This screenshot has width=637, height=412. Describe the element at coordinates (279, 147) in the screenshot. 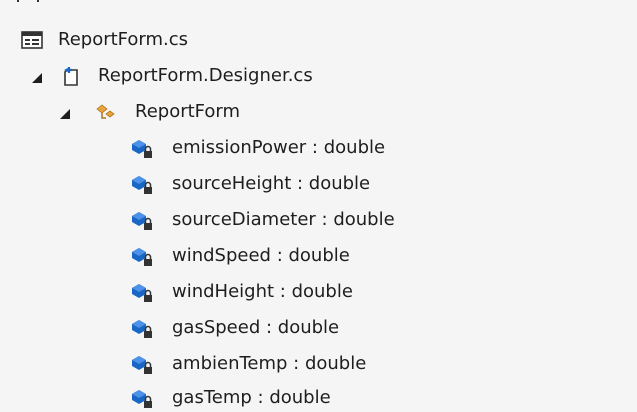

I see `tree-node-label: emissionPower : double` at that location.